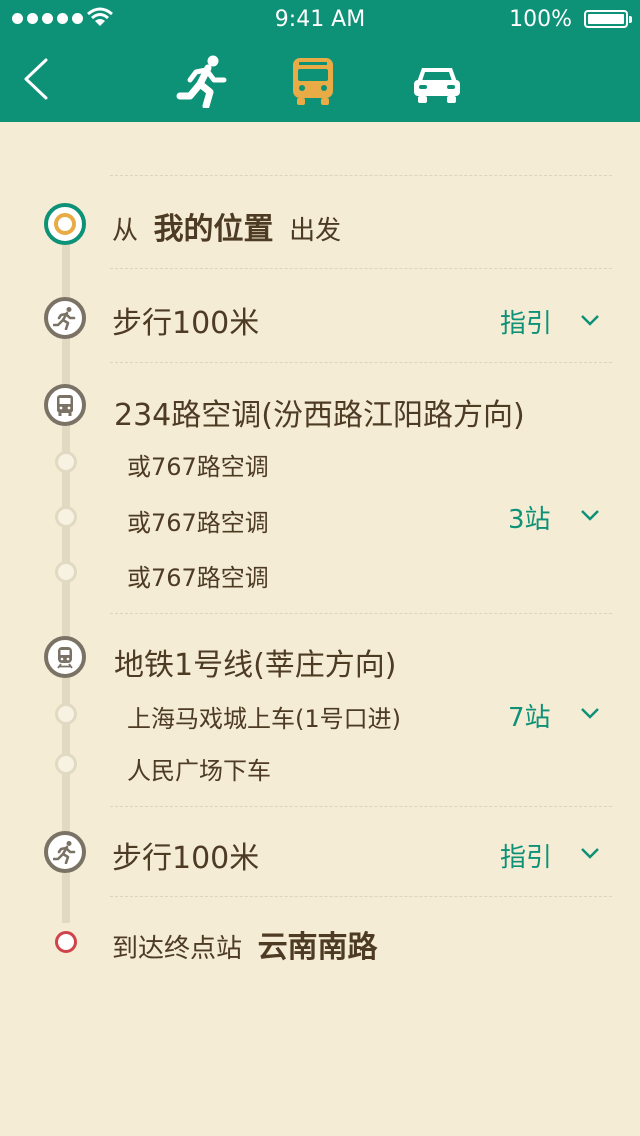 The image size is (640, 1136). Describe the element at coordinates (255, 665) in the screenshot. I see `metro-line-title: 地铁1号线(莘庄方向)` at that location.